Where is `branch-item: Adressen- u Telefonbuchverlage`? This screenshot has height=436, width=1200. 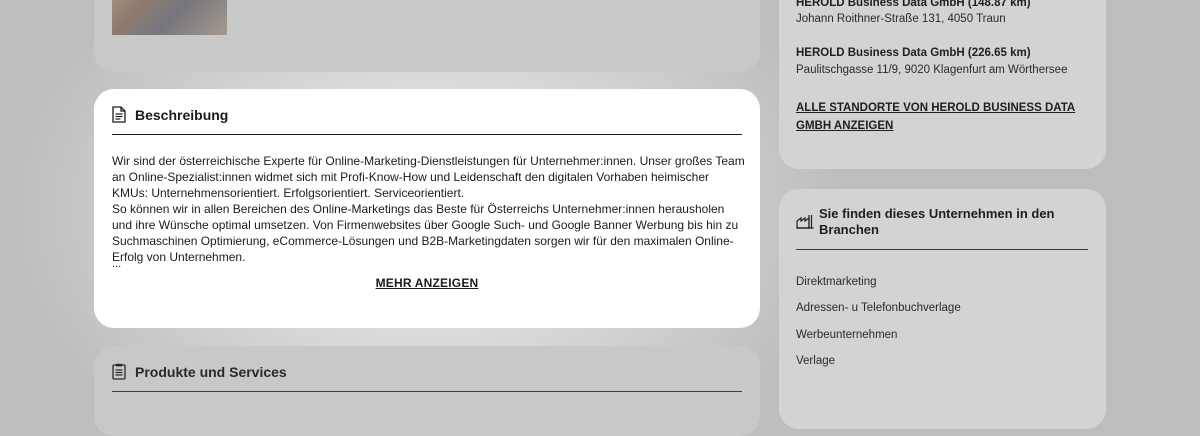 branch-item: Adressen- u Telefonbuchverlage is located at coordinates (878, 308).